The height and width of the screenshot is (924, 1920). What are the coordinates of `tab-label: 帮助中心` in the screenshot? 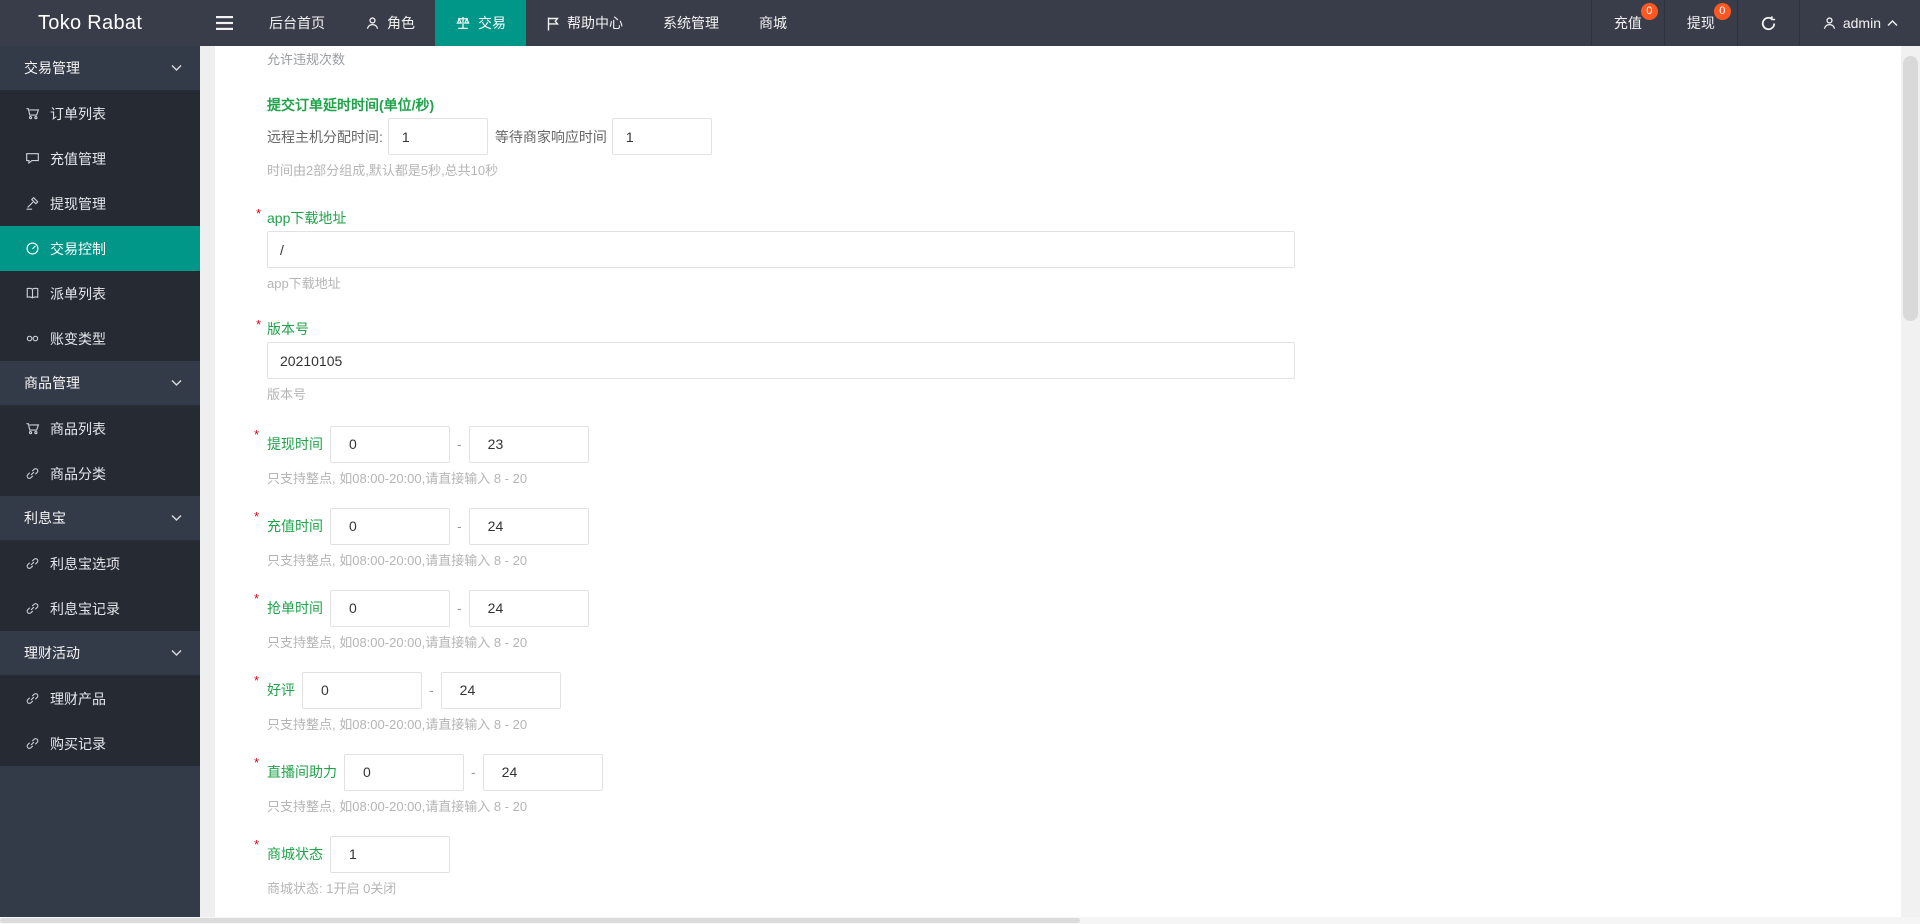 It's located at (595, 23).